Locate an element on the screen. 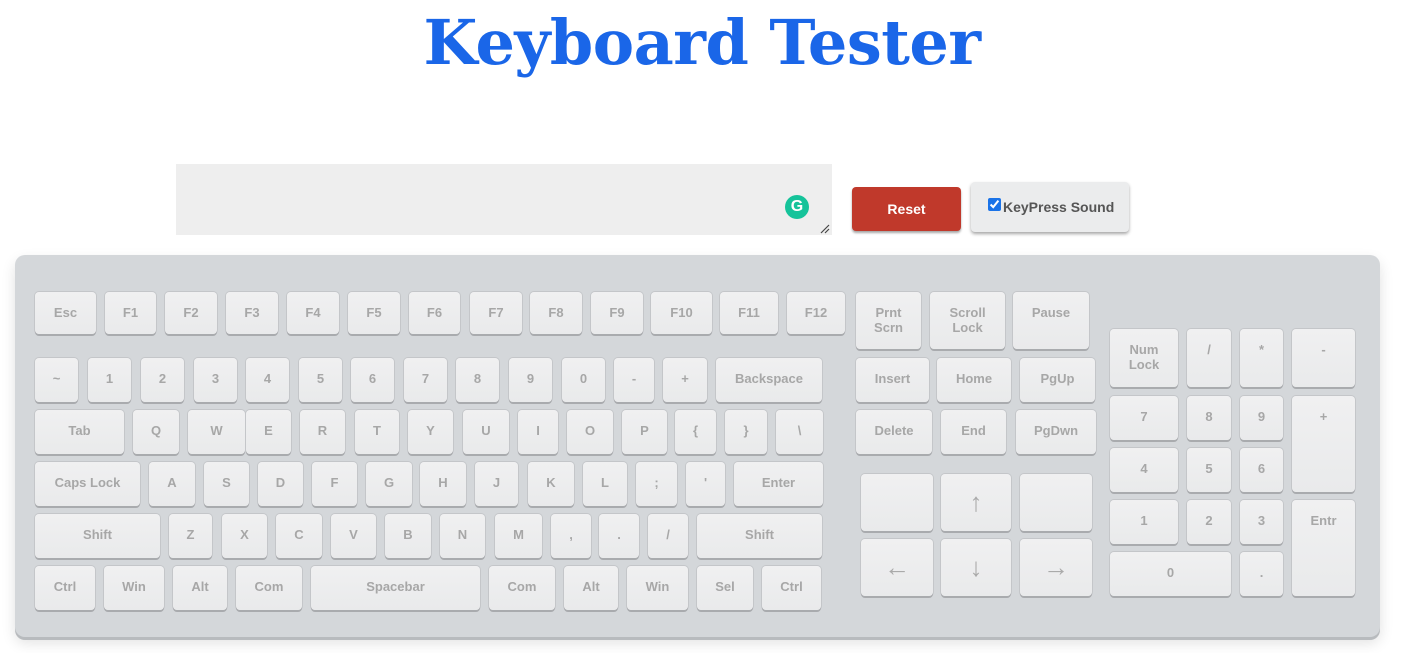 Image resolution: width=1404 pixels, height=653 pixels. key-nav-pgdwn: PgDwn is located at coordinates (1056, 432).